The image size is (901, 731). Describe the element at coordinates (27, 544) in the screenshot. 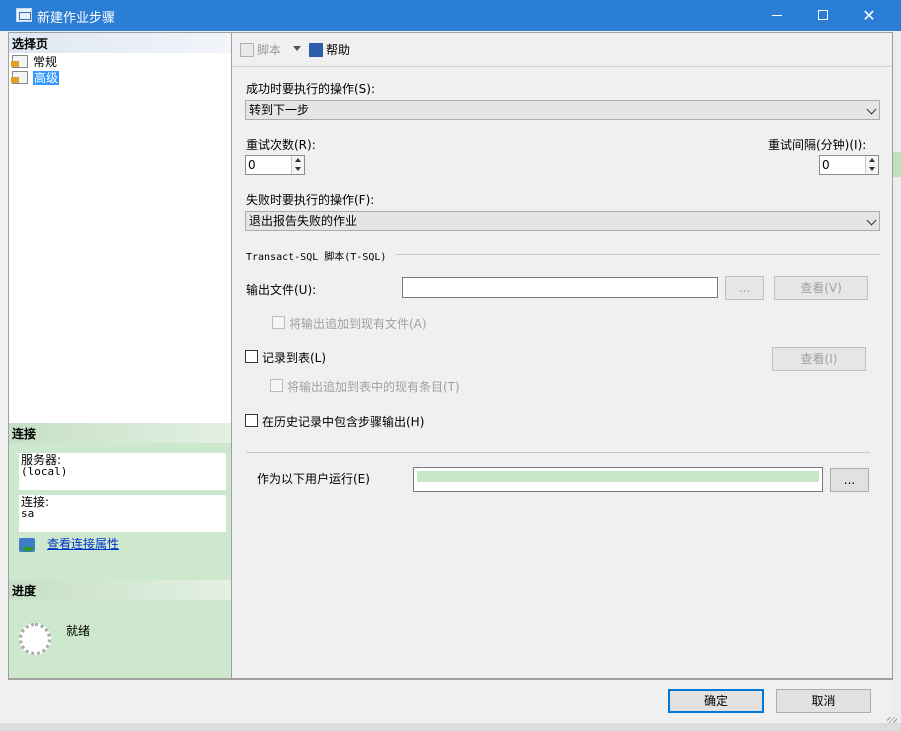

I see `connection-properties-icon` at that location.